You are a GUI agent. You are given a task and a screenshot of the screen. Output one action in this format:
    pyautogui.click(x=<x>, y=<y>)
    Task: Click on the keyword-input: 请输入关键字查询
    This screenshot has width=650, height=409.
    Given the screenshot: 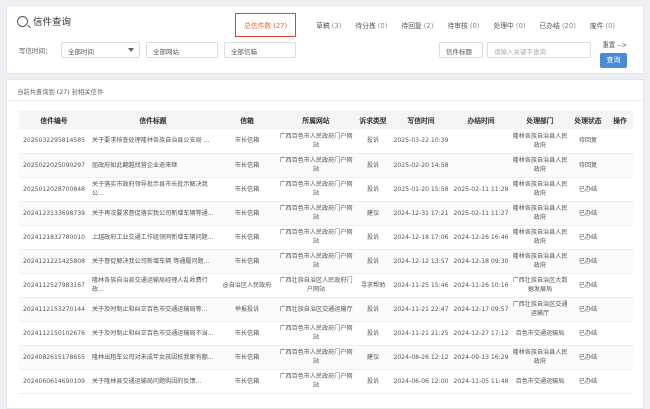 What is the action you would take?
    pyautogui.click(x=539, y=50)
    